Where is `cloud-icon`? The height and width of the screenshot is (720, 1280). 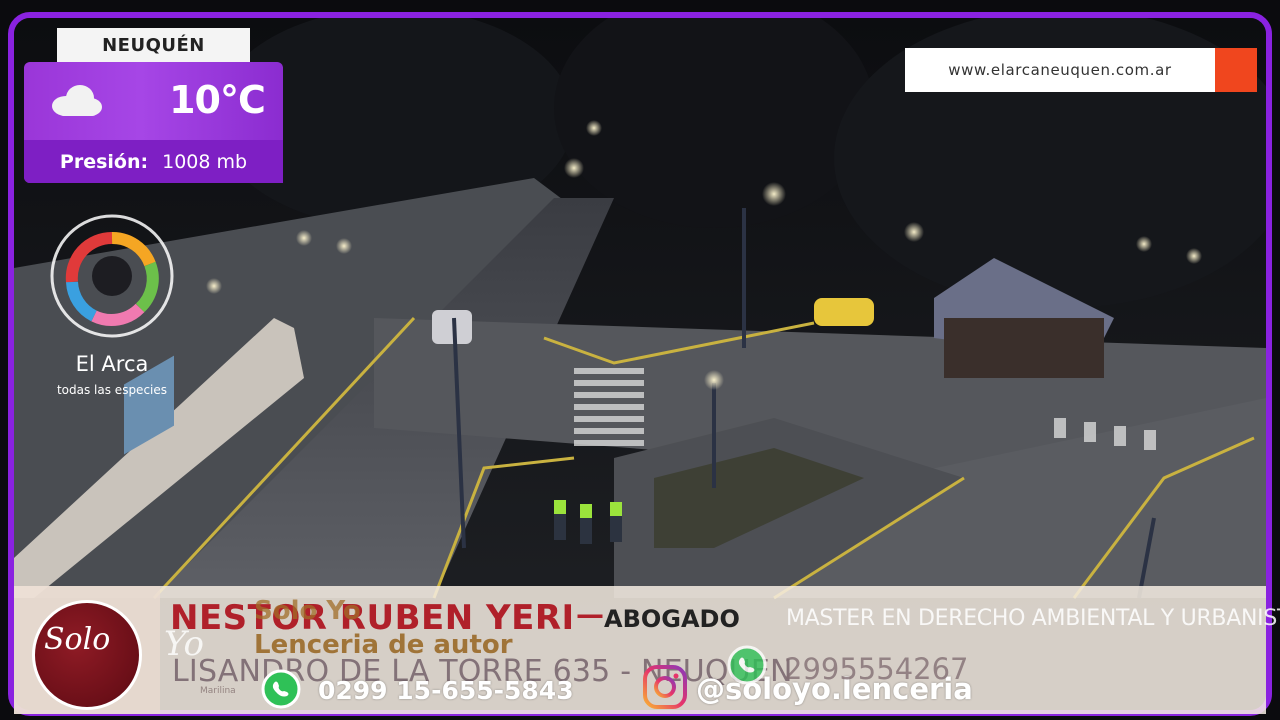 cloud-icon is located at coordinates (77, 100).